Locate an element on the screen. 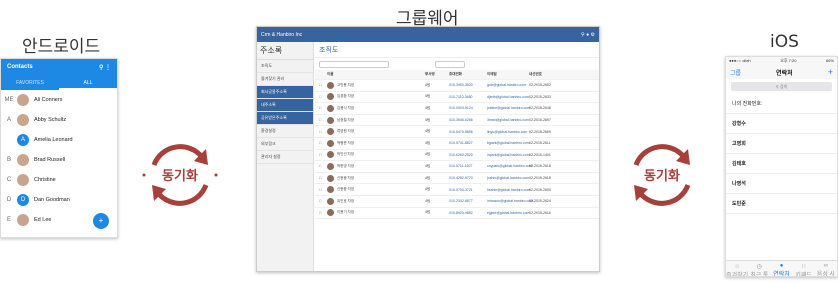 The width and height of the screenshot is (838, 283). sidebar-item: 외부링크 is located at coordinates (285, 144).